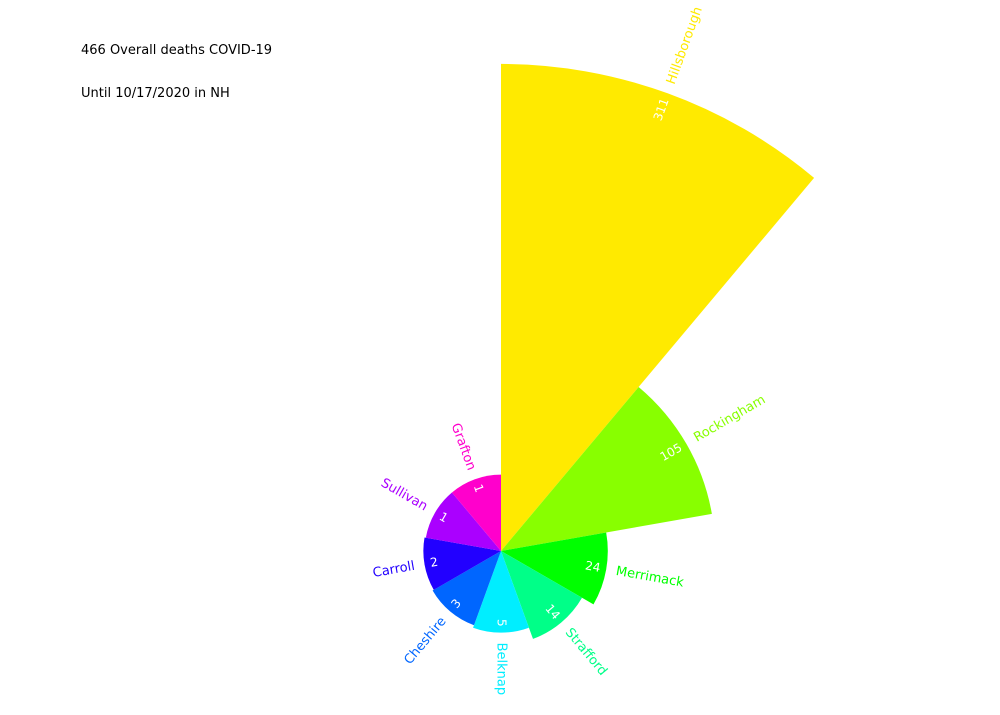 Image resolution: width=1000 pixels, height=715 pixels. What do you see at coordinates (501, 669) in the screenshot?
I see `category-label-belknap: Belknap` at bounding box center [501, 669].